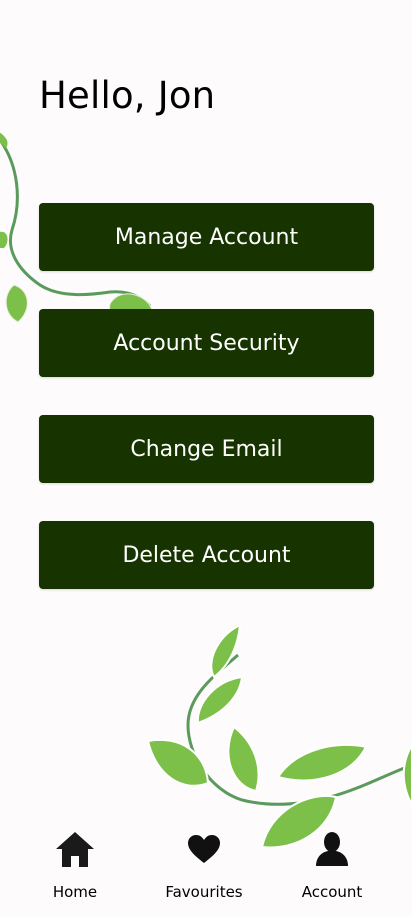 The image size is (412, 917). What do you see at coordinates (206, 555) in the screenshot?
I see `delete-account-button: Delete Account` at bounding box center [206, 555].